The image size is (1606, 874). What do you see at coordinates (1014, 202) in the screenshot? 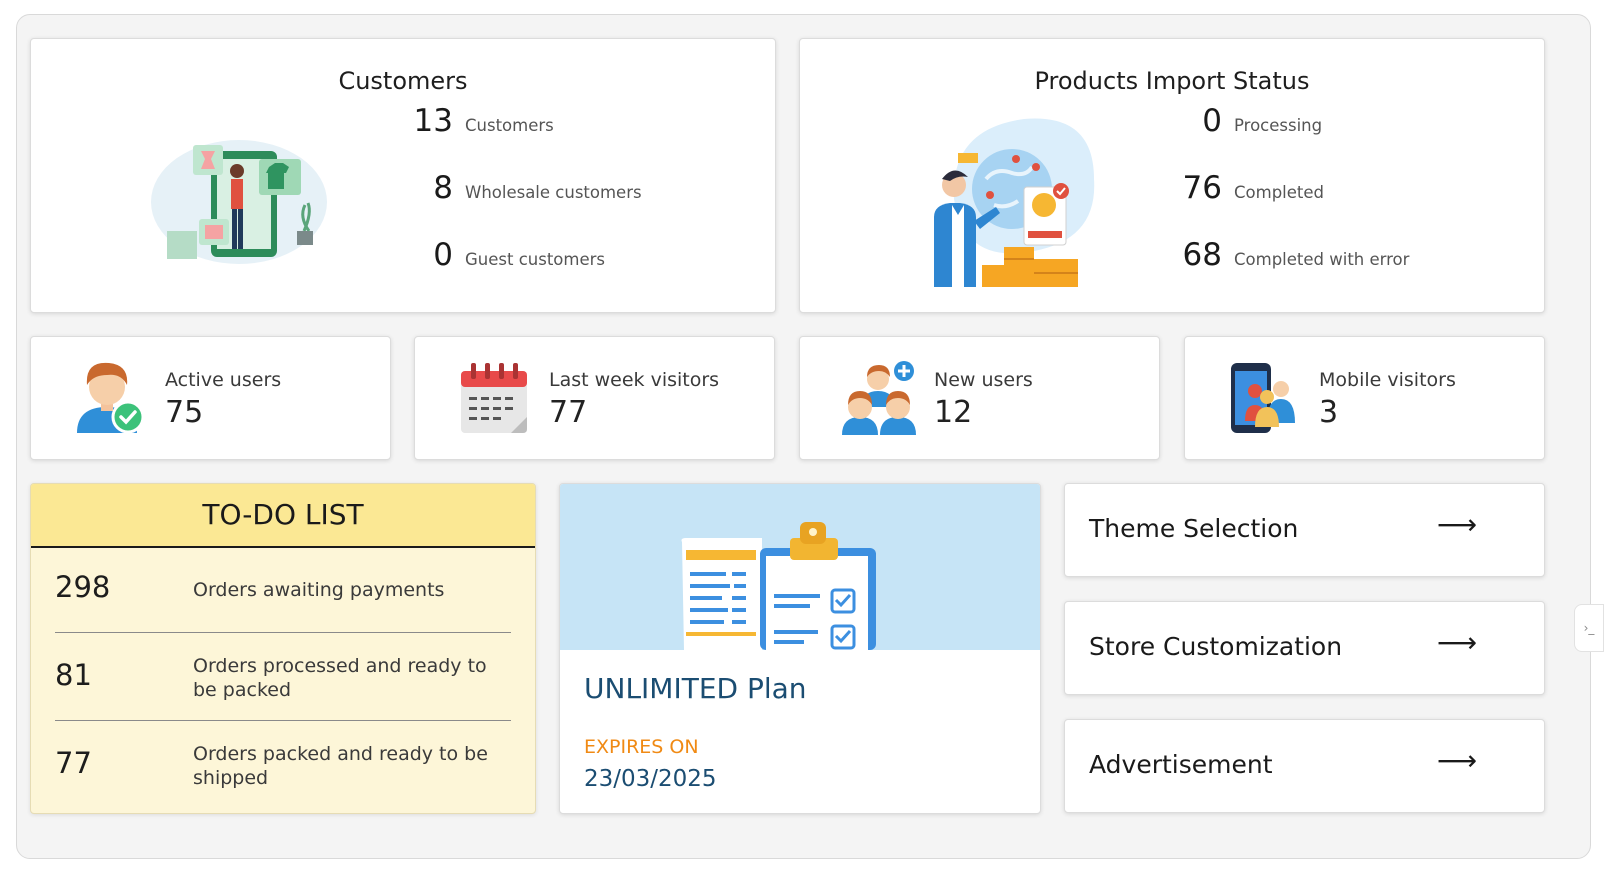
I see `import-illustration` at bounding box center [1014, 202].